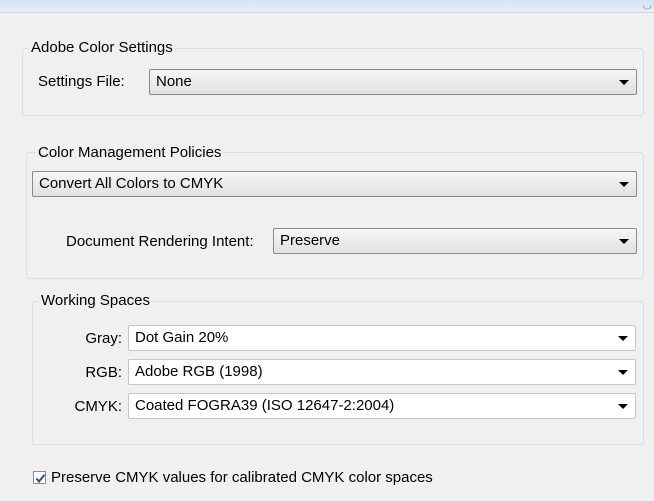 The height and width of the screenshot is (501, 654). Describe the element at coordinates (103, 338) in the screenshot. I see `gray-label: Gray:` at that location.